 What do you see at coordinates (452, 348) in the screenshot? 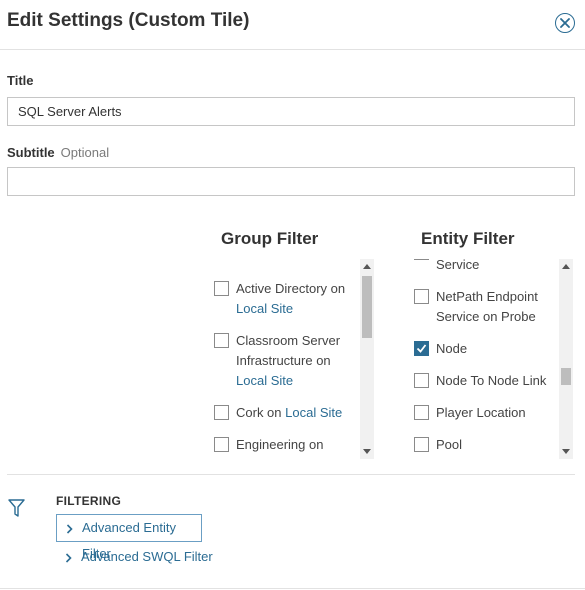
I see `entity-item-text: Node` at bounding box center [452, 348].